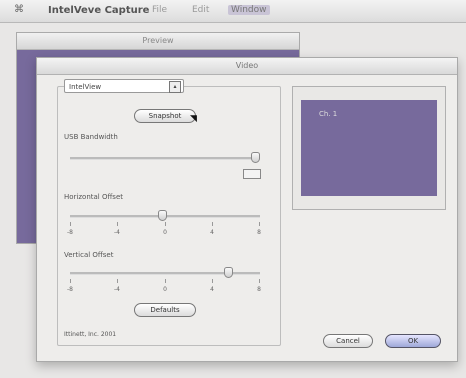  I want to click on menu-window: Window, so click(249, 10).